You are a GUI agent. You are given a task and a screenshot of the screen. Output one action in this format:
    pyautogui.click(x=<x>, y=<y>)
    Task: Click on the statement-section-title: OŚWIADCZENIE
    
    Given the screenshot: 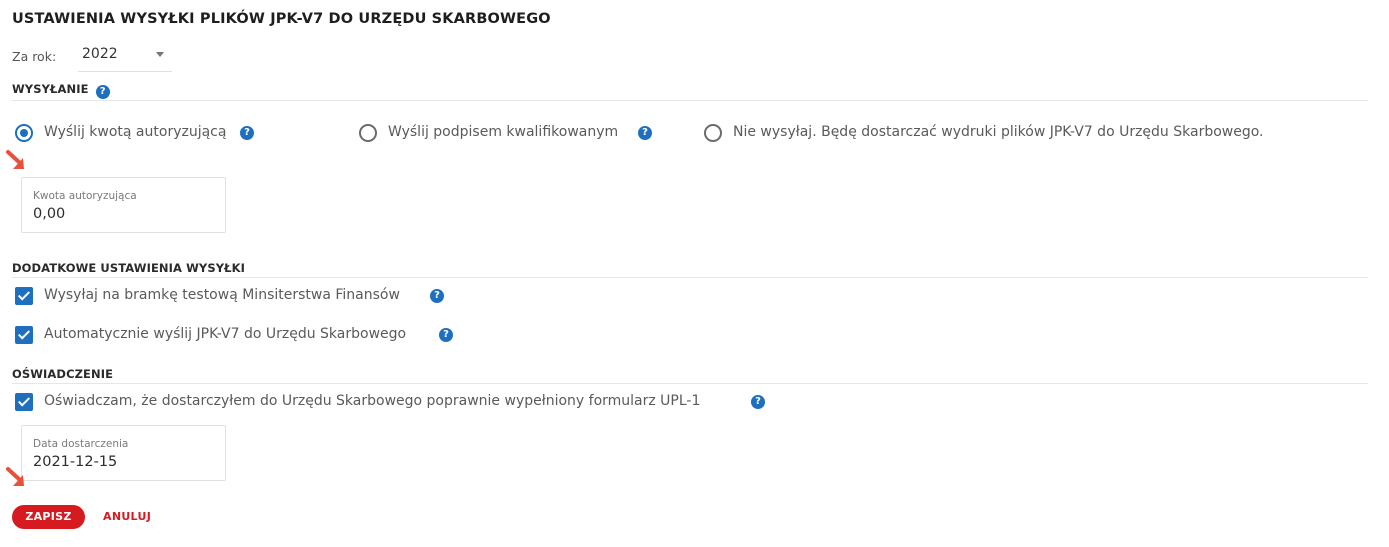 What is the action you would take?
    pyautogui.click(x=63, y=374)
    